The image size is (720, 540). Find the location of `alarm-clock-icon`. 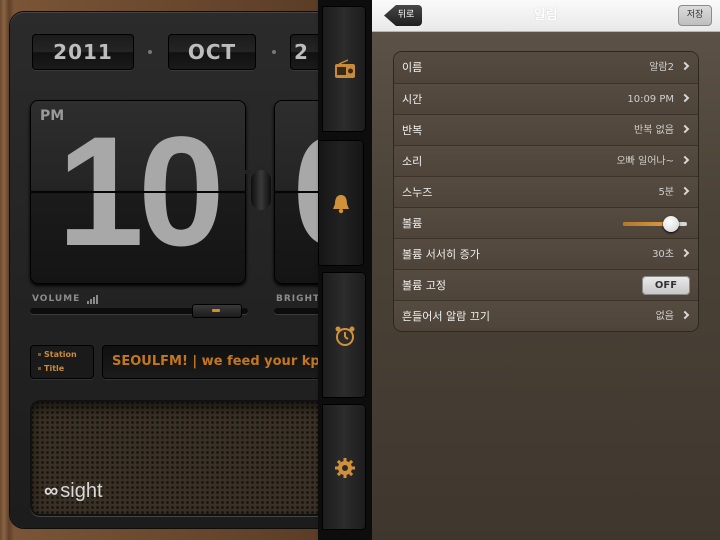

alarm-clock-icon is located at coordinates (345, 336).